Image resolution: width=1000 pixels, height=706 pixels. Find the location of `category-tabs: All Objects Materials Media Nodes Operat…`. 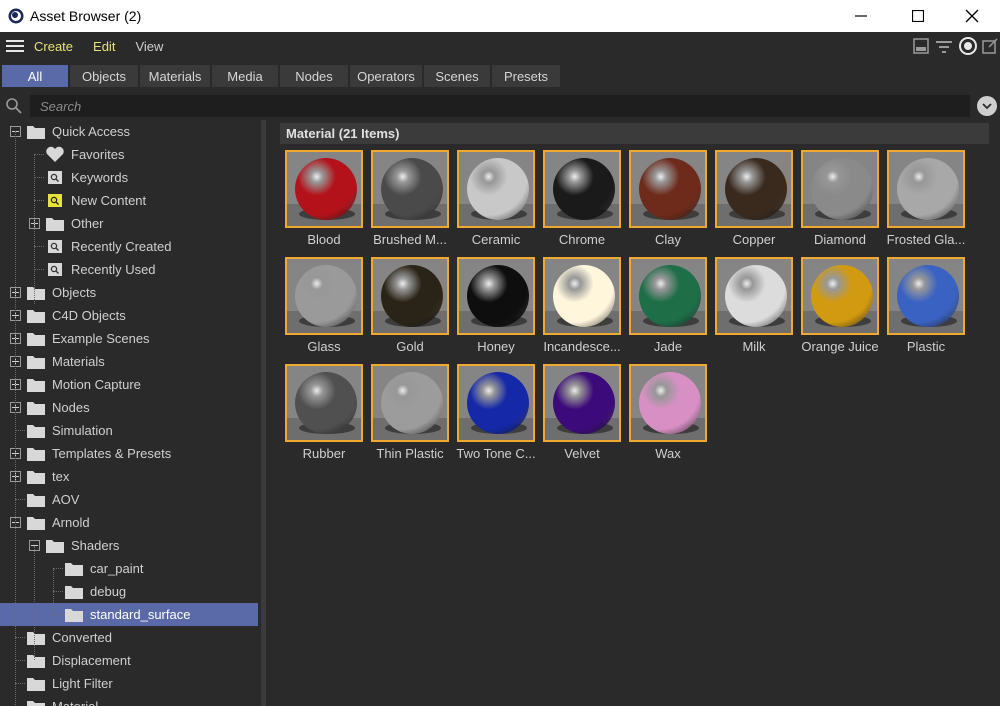

category-tabs: All Objects Materials Media Nodes Operat… is located at coordinates (500, 76).